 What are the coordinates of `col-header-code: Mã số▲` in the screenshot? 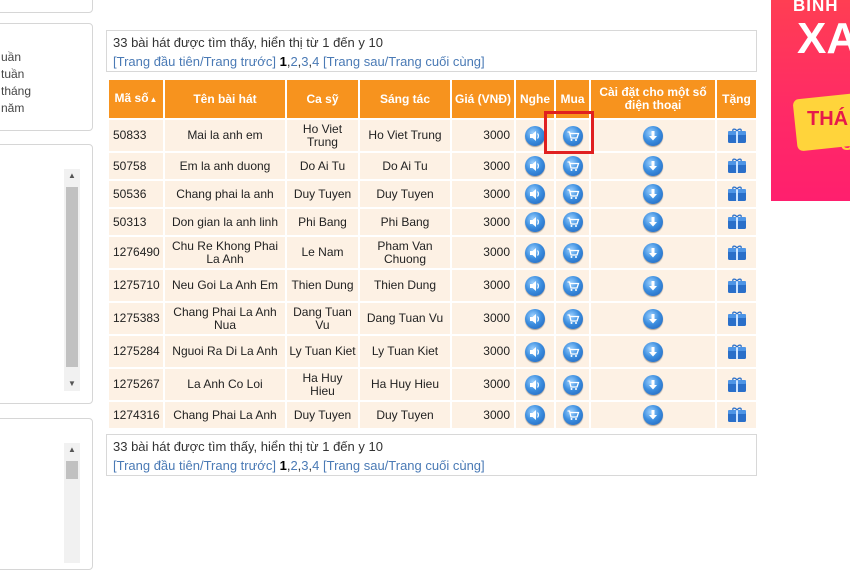 It's located at (136, 99).